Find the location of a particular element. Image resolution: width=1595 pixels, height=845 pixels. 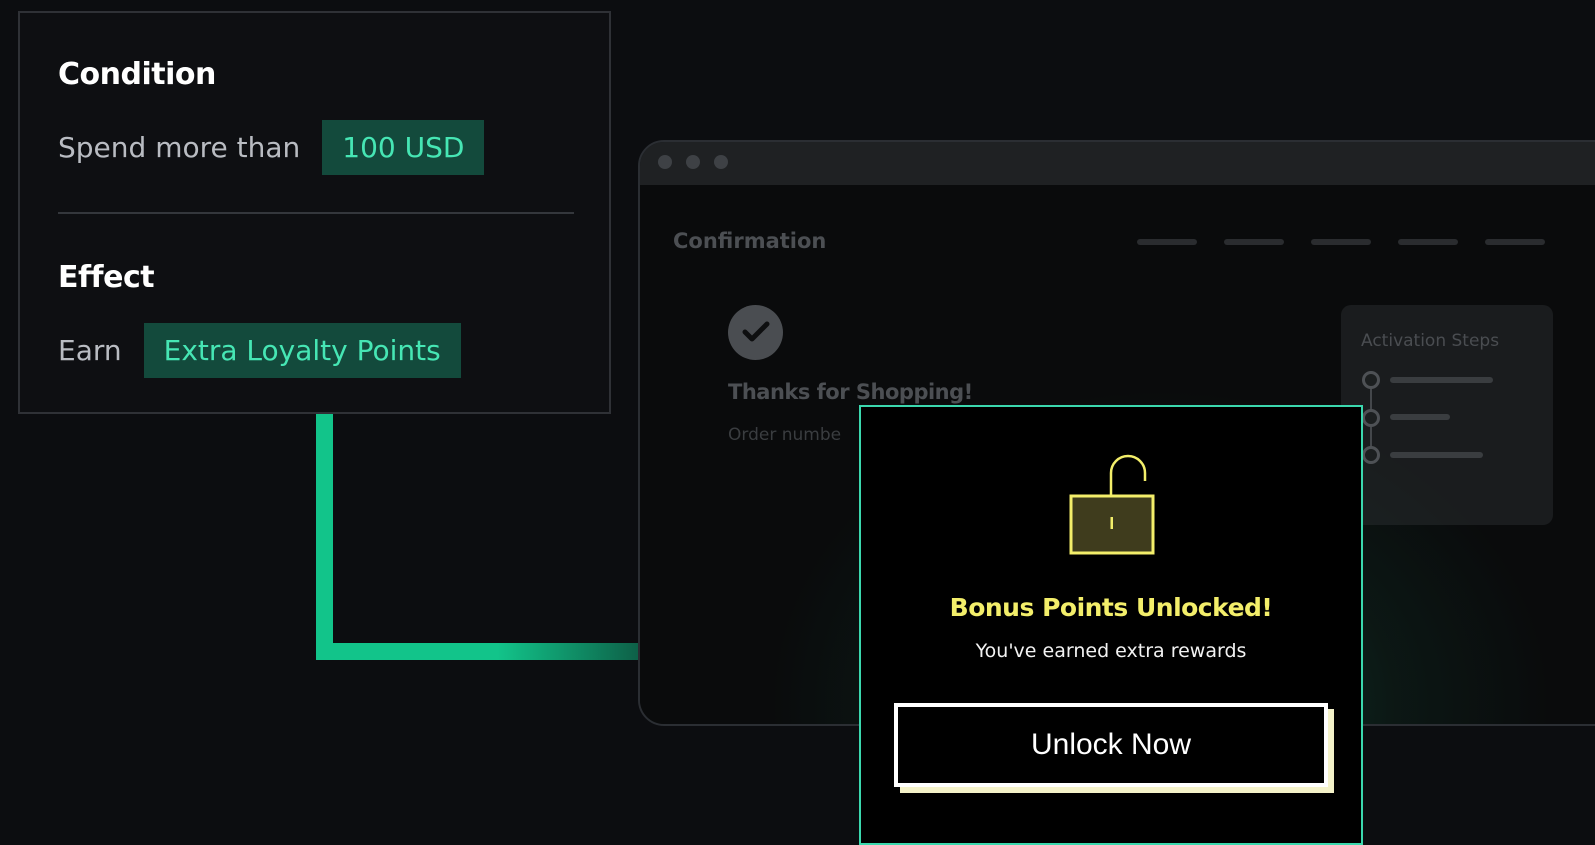

connector-line-vertical is located at coordinates (324, 537).